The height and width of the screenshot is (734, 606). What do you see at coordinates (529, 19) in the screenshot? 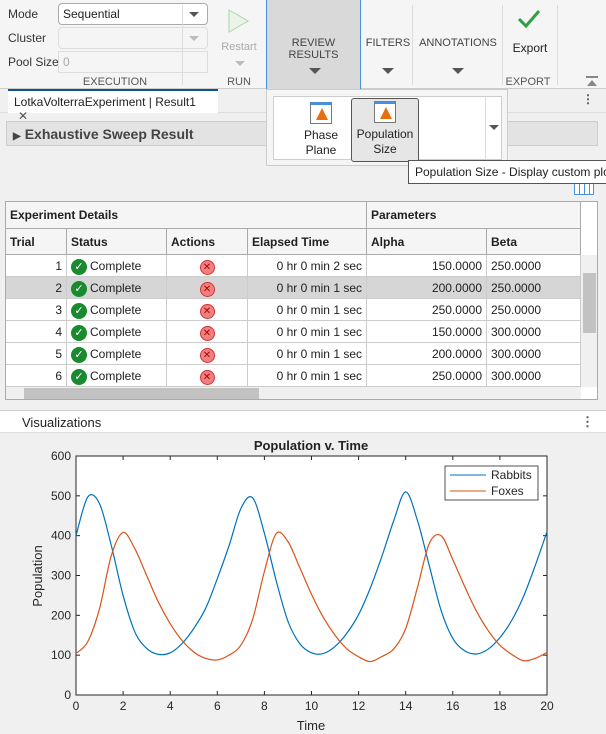
I see `checkmark-icon` at bounding box center [529, 19].